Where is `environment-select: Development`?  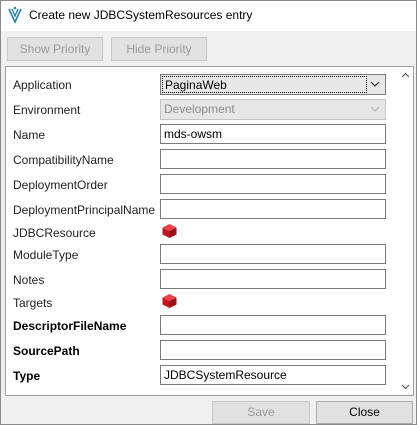 environment-select: Development is located at coordinates (273, 109).